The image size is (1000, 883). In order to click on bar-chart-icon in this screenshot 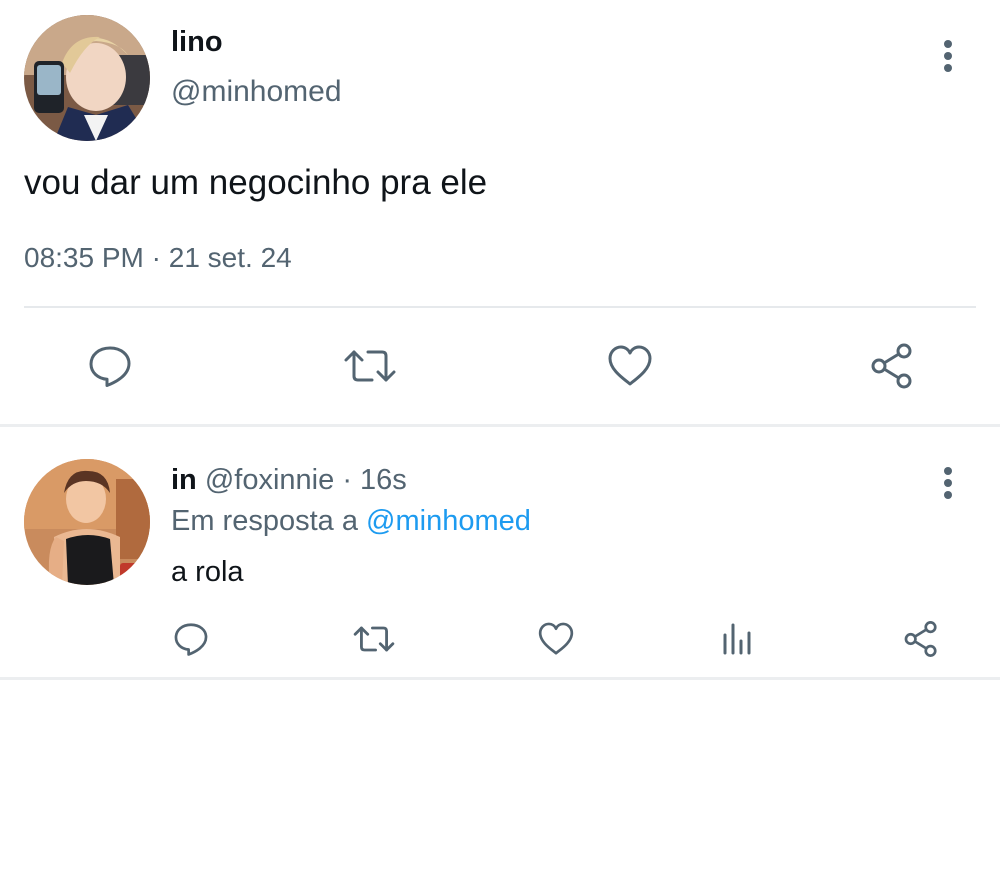, I will do `click(737, 639)`.